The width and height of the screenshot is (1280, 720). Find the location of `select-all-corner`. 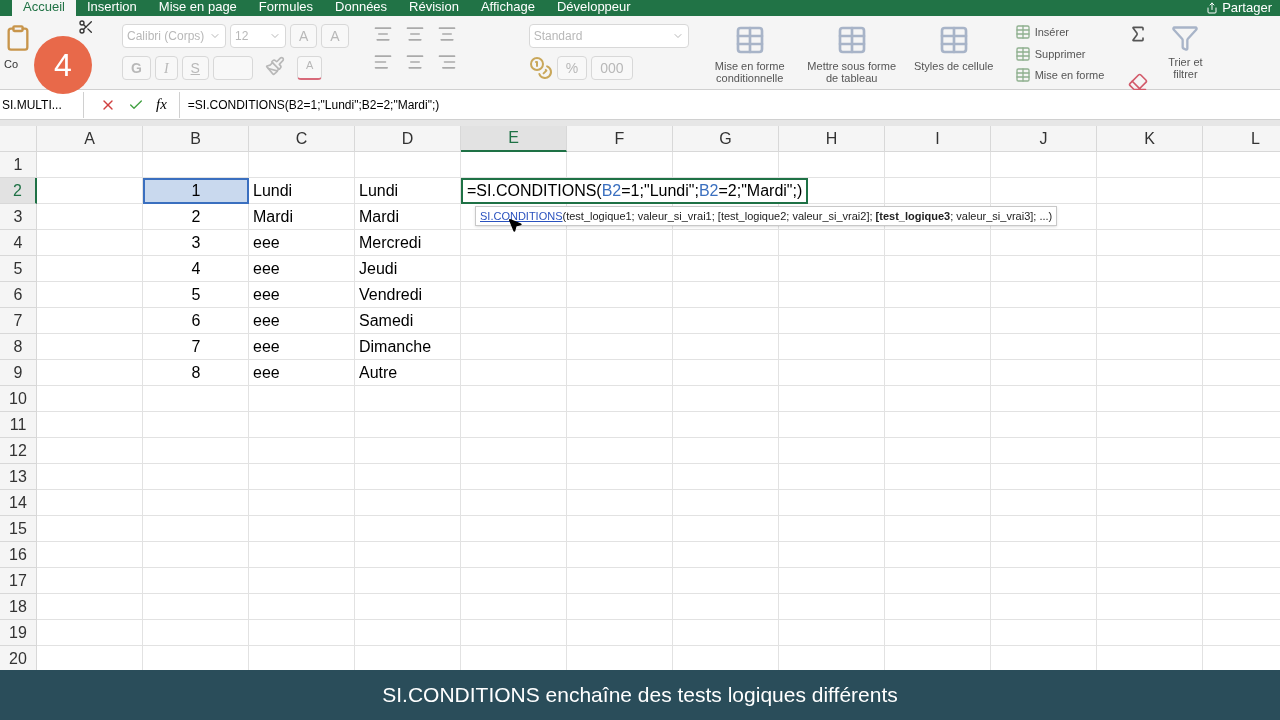

select-all-corner is located at coordinates (18, 139).